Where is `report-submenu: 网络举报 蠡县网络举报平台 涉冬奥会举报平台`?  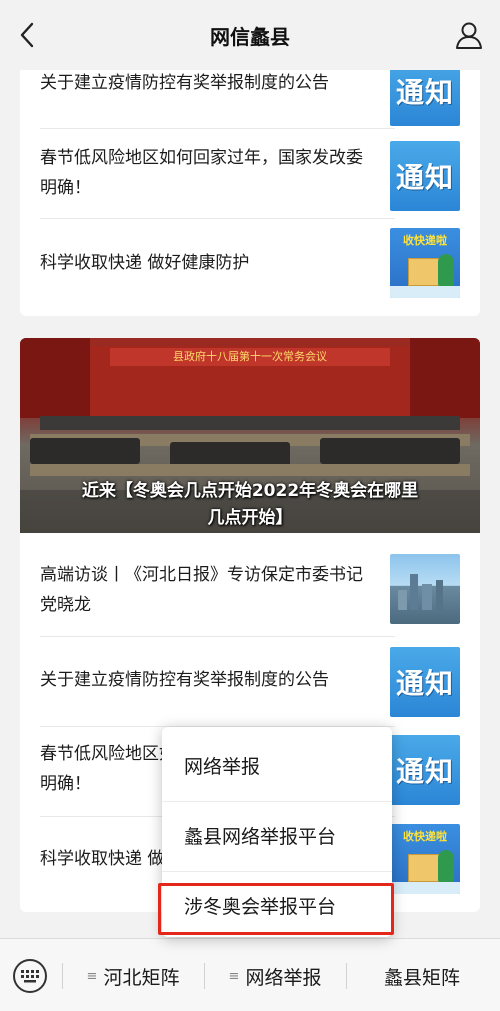
report-submenu: 网络举报 蠡县网络举报平台 涉冬奥会举报平台 is located at coordinates (276, 832).